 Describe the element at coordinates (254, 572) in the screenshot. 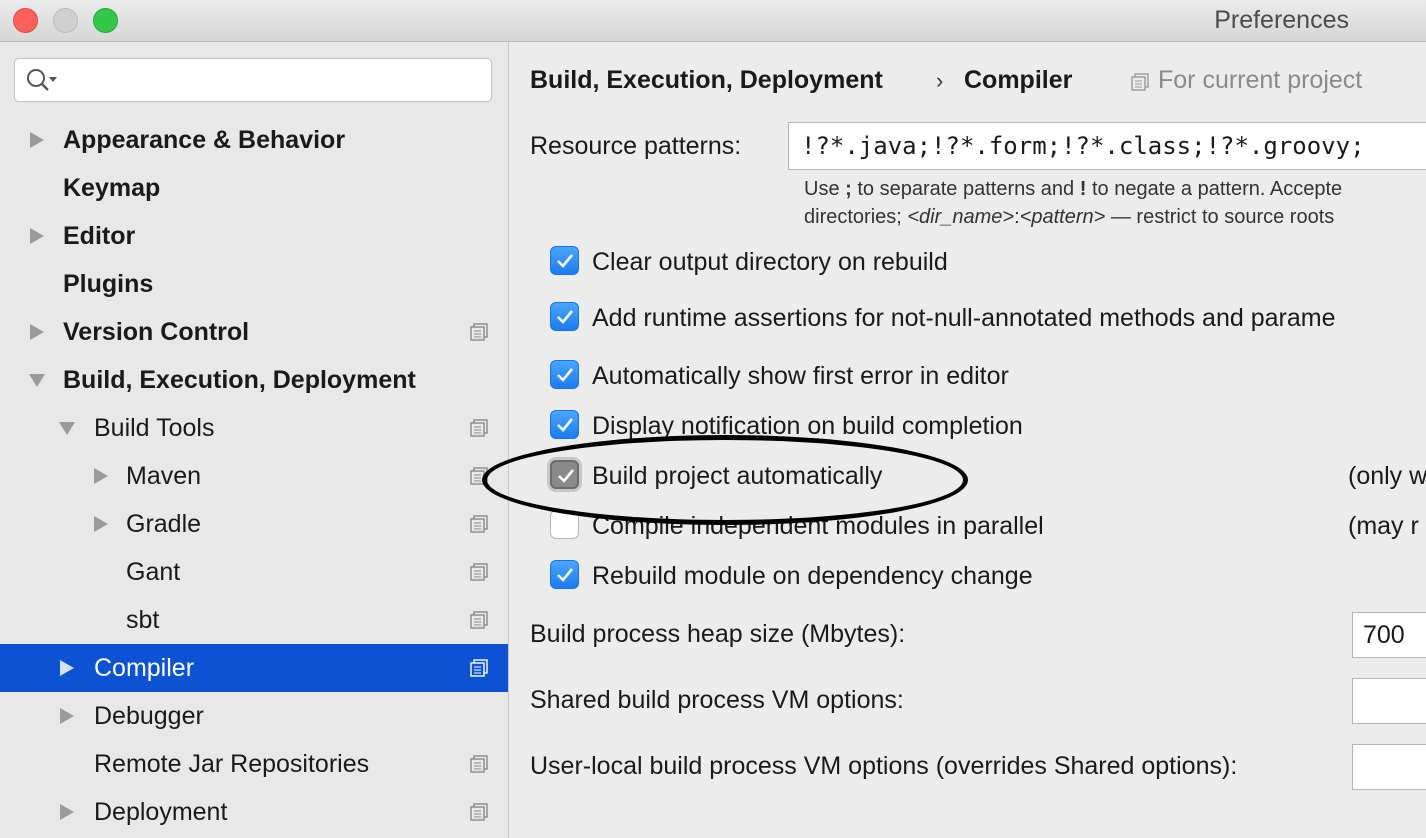

I see `tree-item-gant: Gant` at that location.